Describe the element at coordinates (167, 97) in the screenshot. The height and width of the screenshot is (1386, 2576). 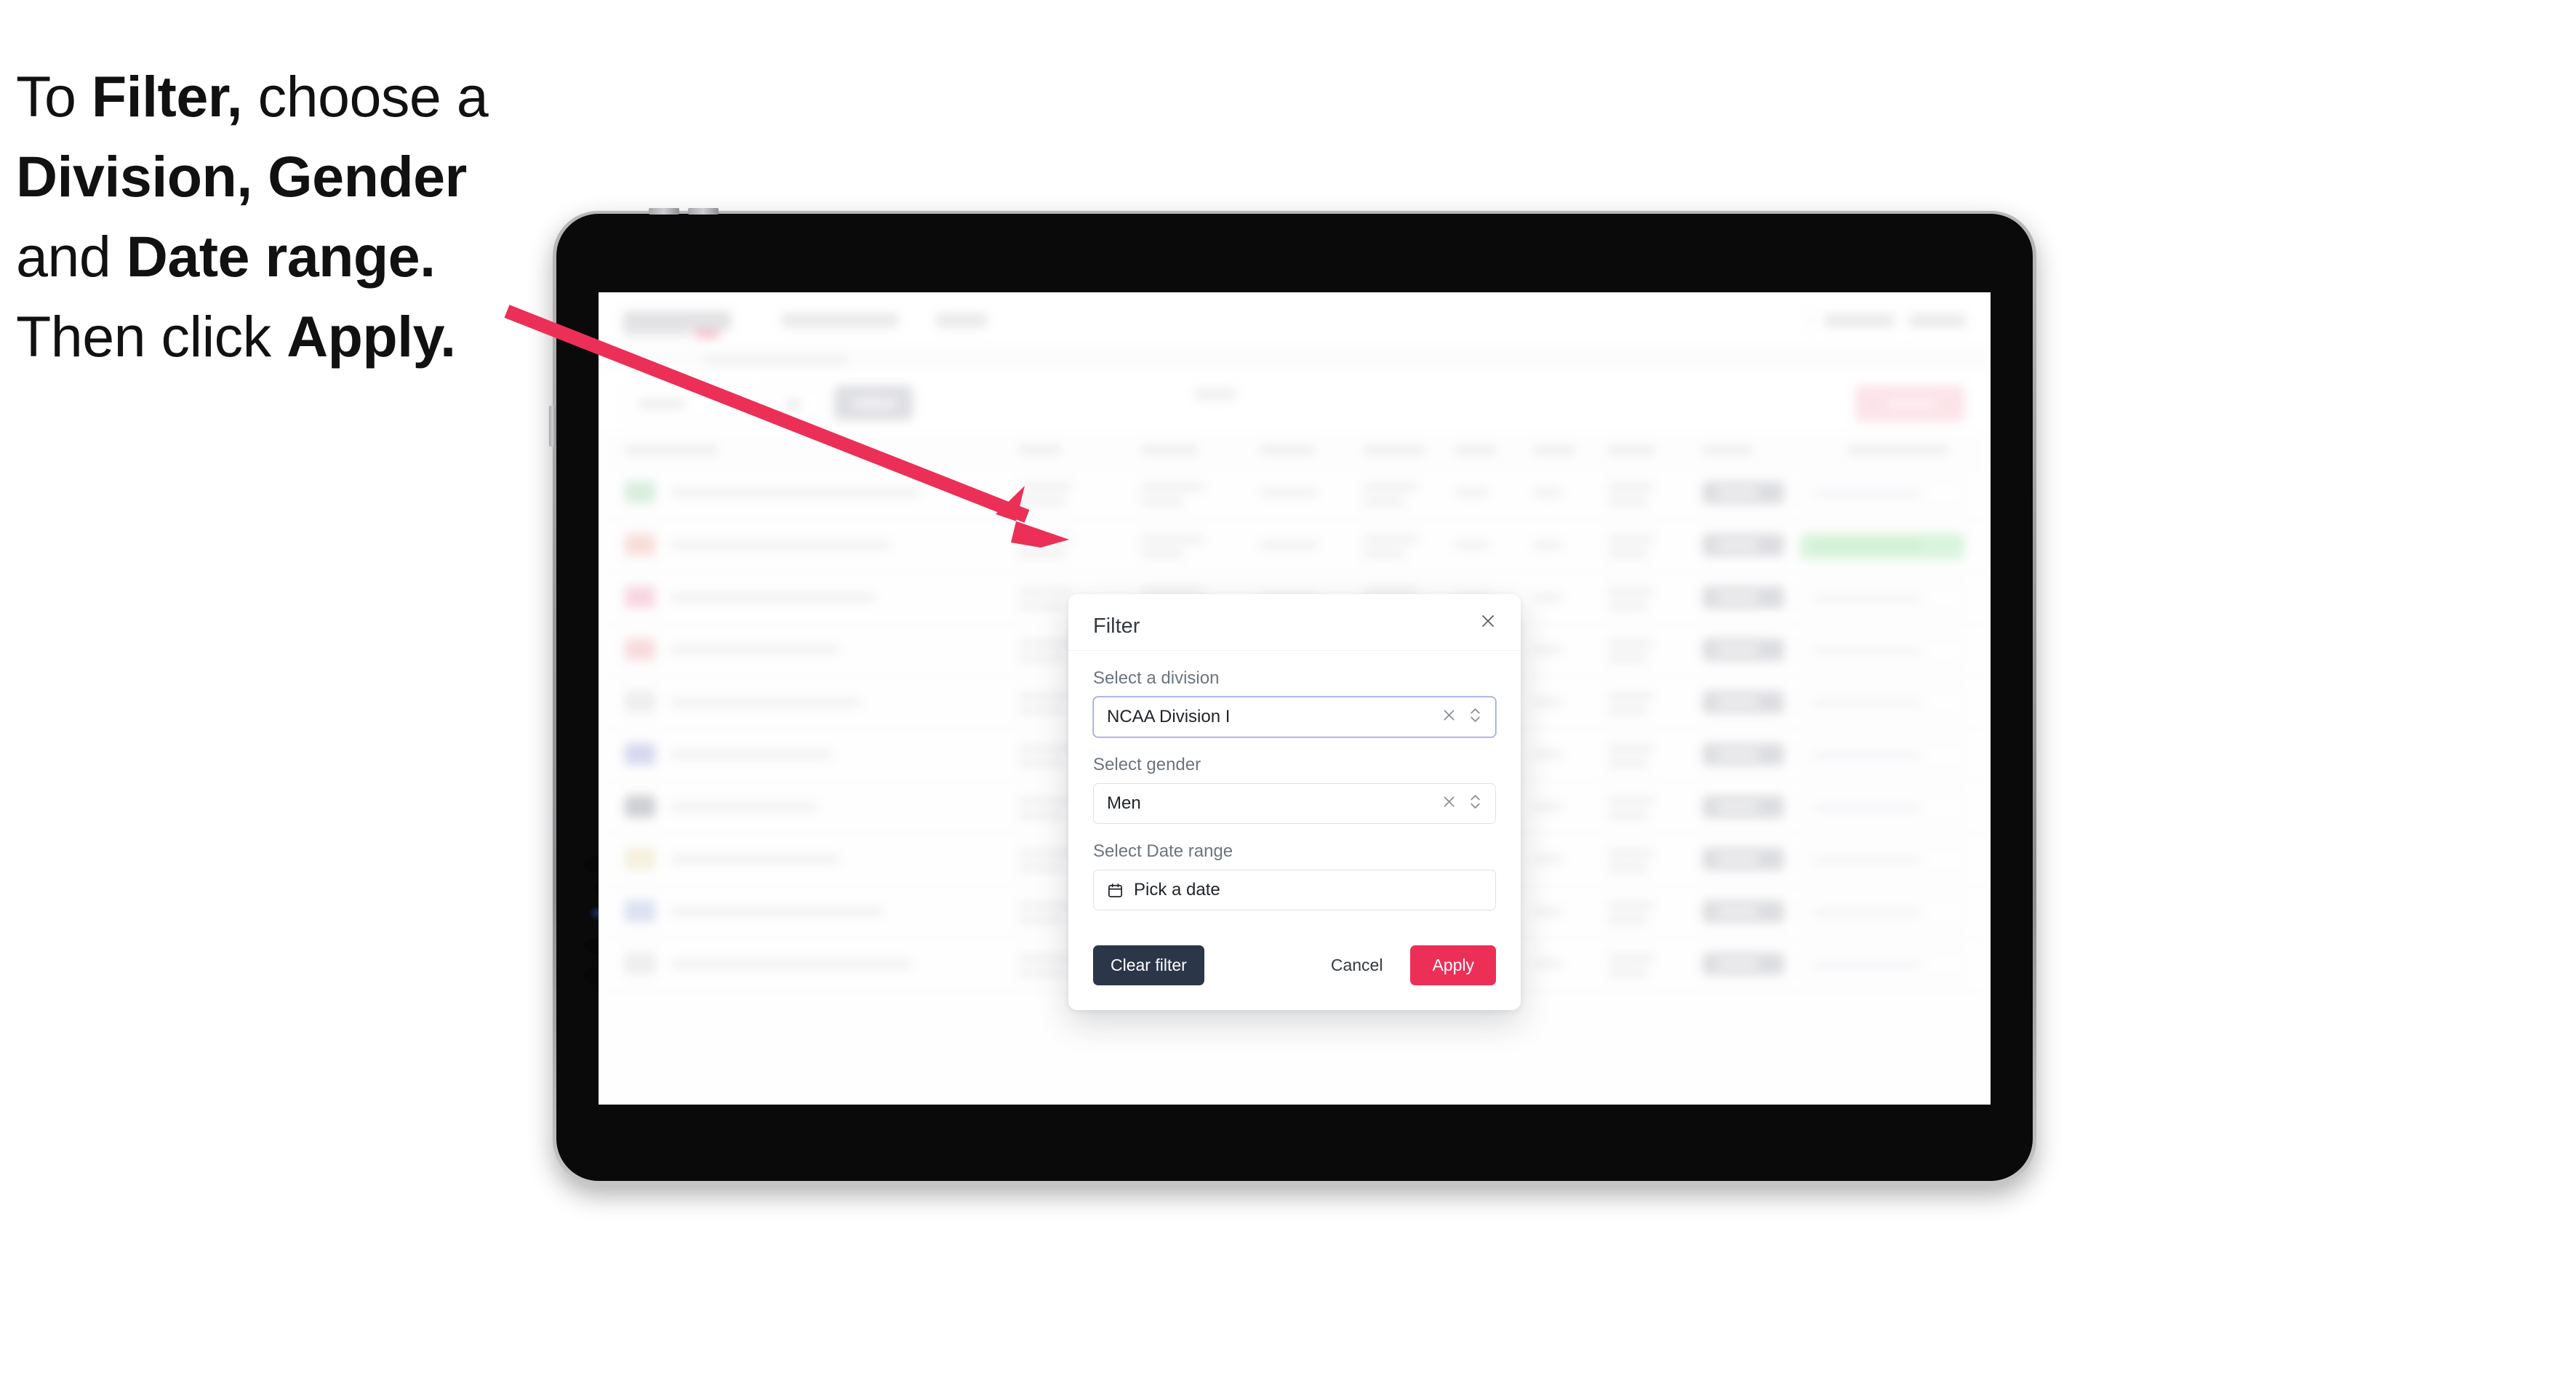
I see `caption-emphasis-filter: Filter,` at that location.